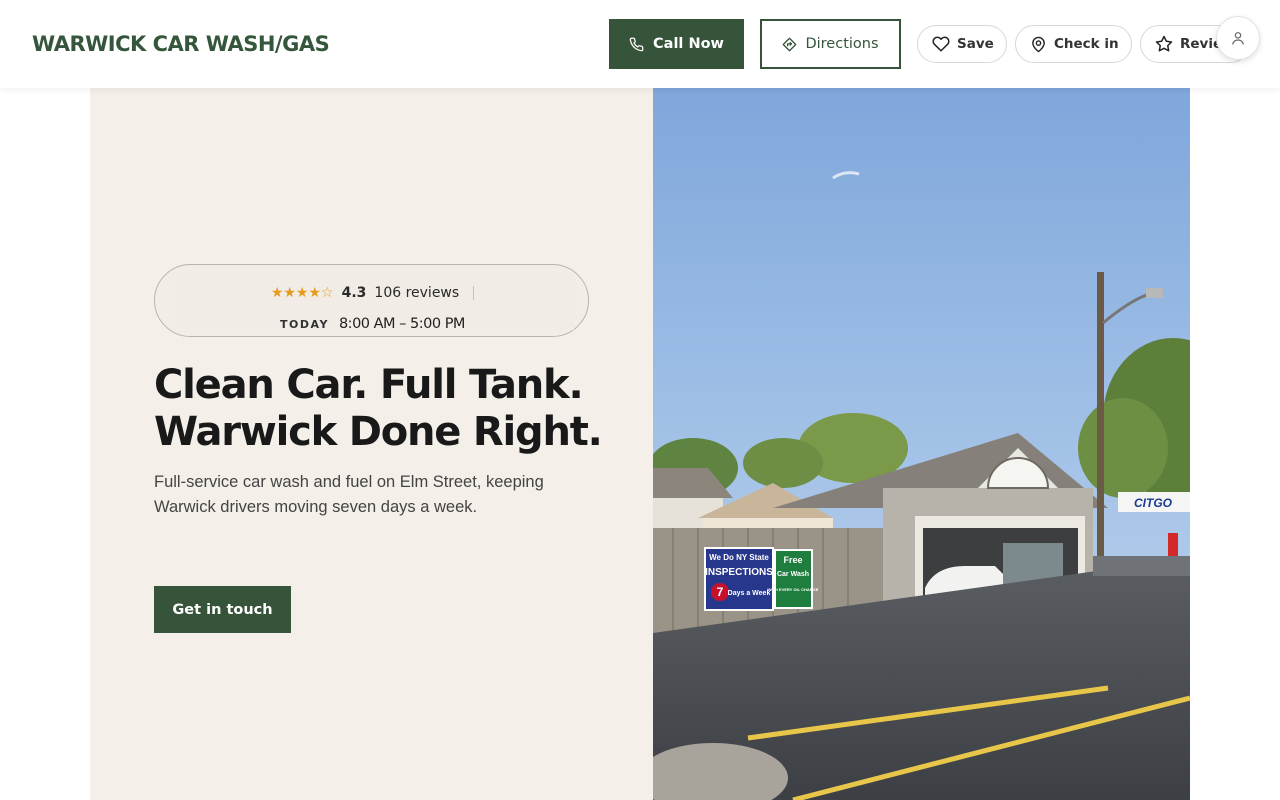 The image size is (1280, 800). I want to click on citgo-sign: CITGO, so click(1153, 503).